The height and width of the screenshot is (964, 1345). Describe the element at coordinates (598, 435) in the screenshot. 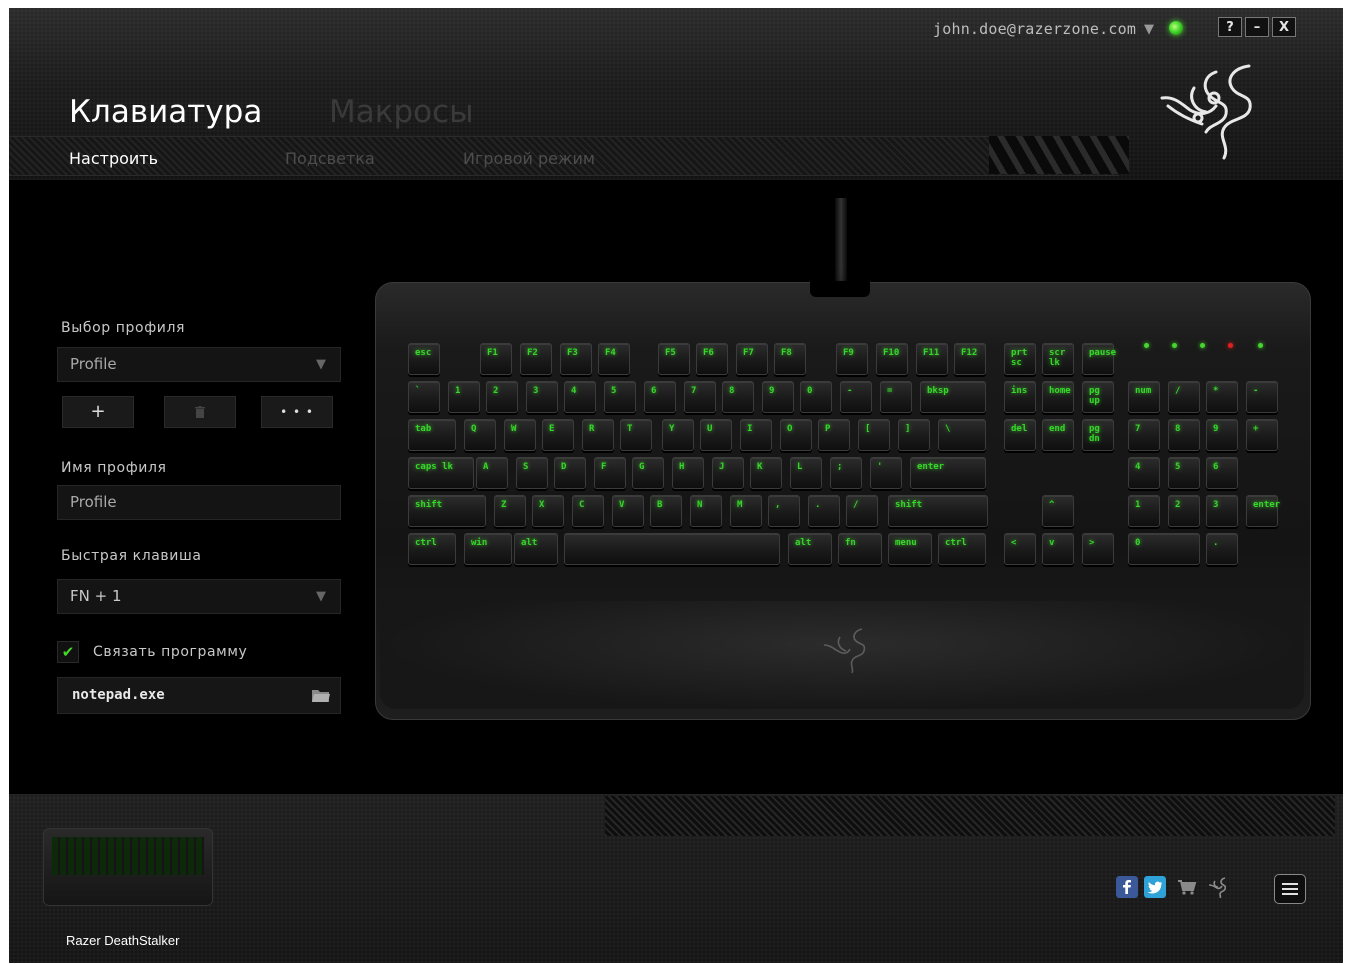

I see `keyboard-key: R` at that location.